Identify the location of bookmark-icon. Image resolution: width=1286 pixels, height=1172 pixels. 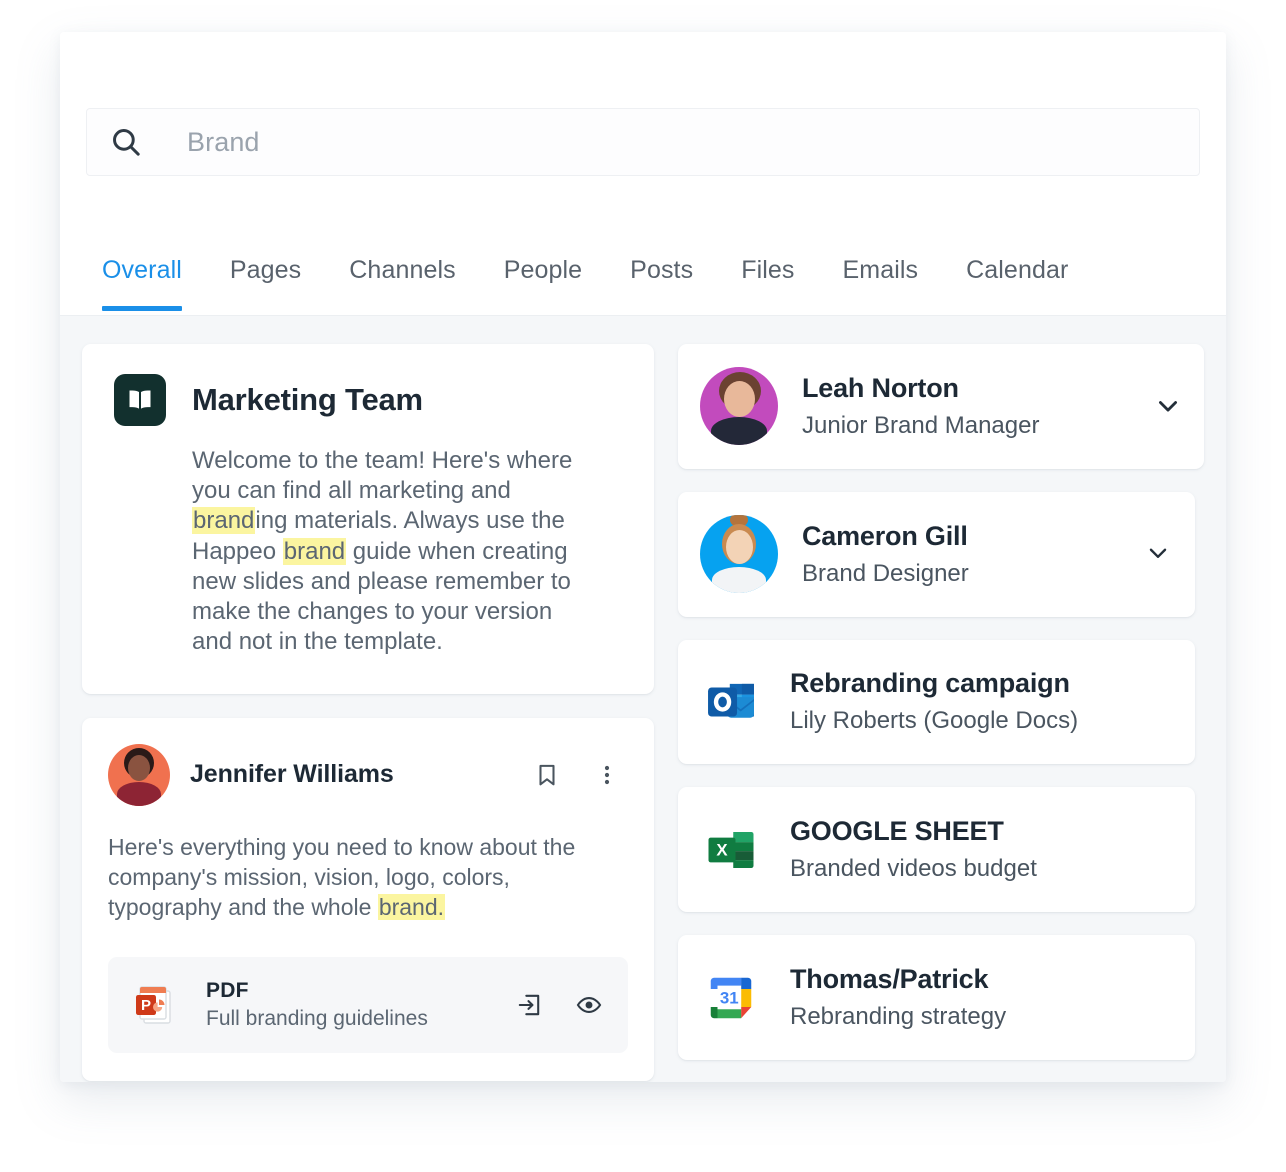
(547, 775).